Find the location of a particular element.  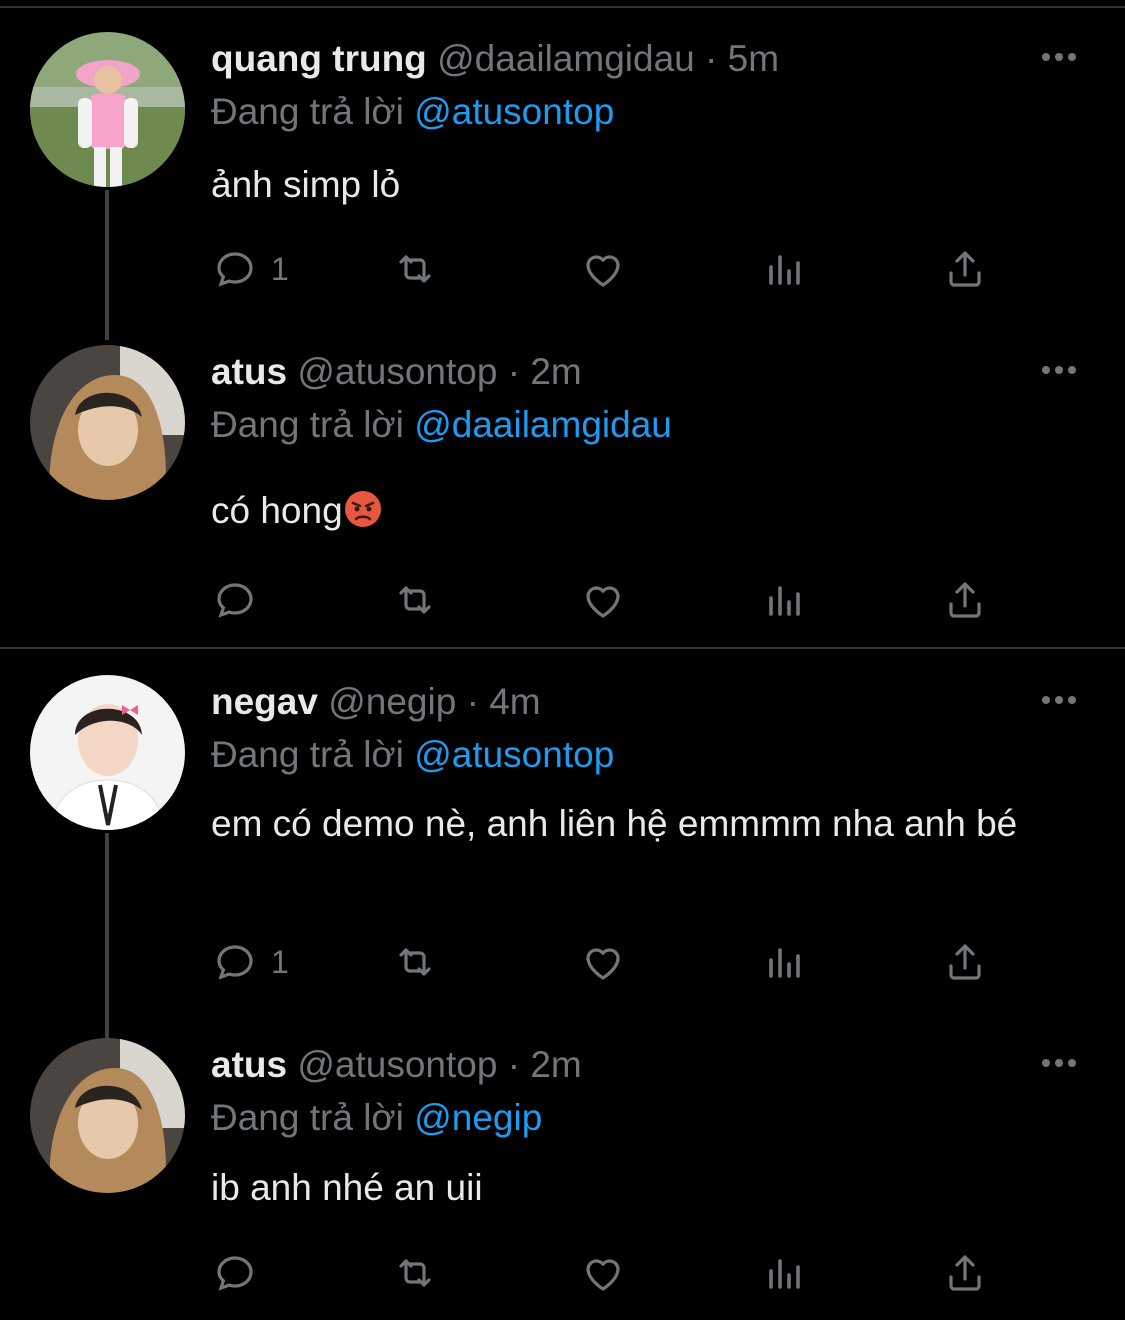

replying-to: Đang trả lời @negip is located at coordinates (376, 1118).